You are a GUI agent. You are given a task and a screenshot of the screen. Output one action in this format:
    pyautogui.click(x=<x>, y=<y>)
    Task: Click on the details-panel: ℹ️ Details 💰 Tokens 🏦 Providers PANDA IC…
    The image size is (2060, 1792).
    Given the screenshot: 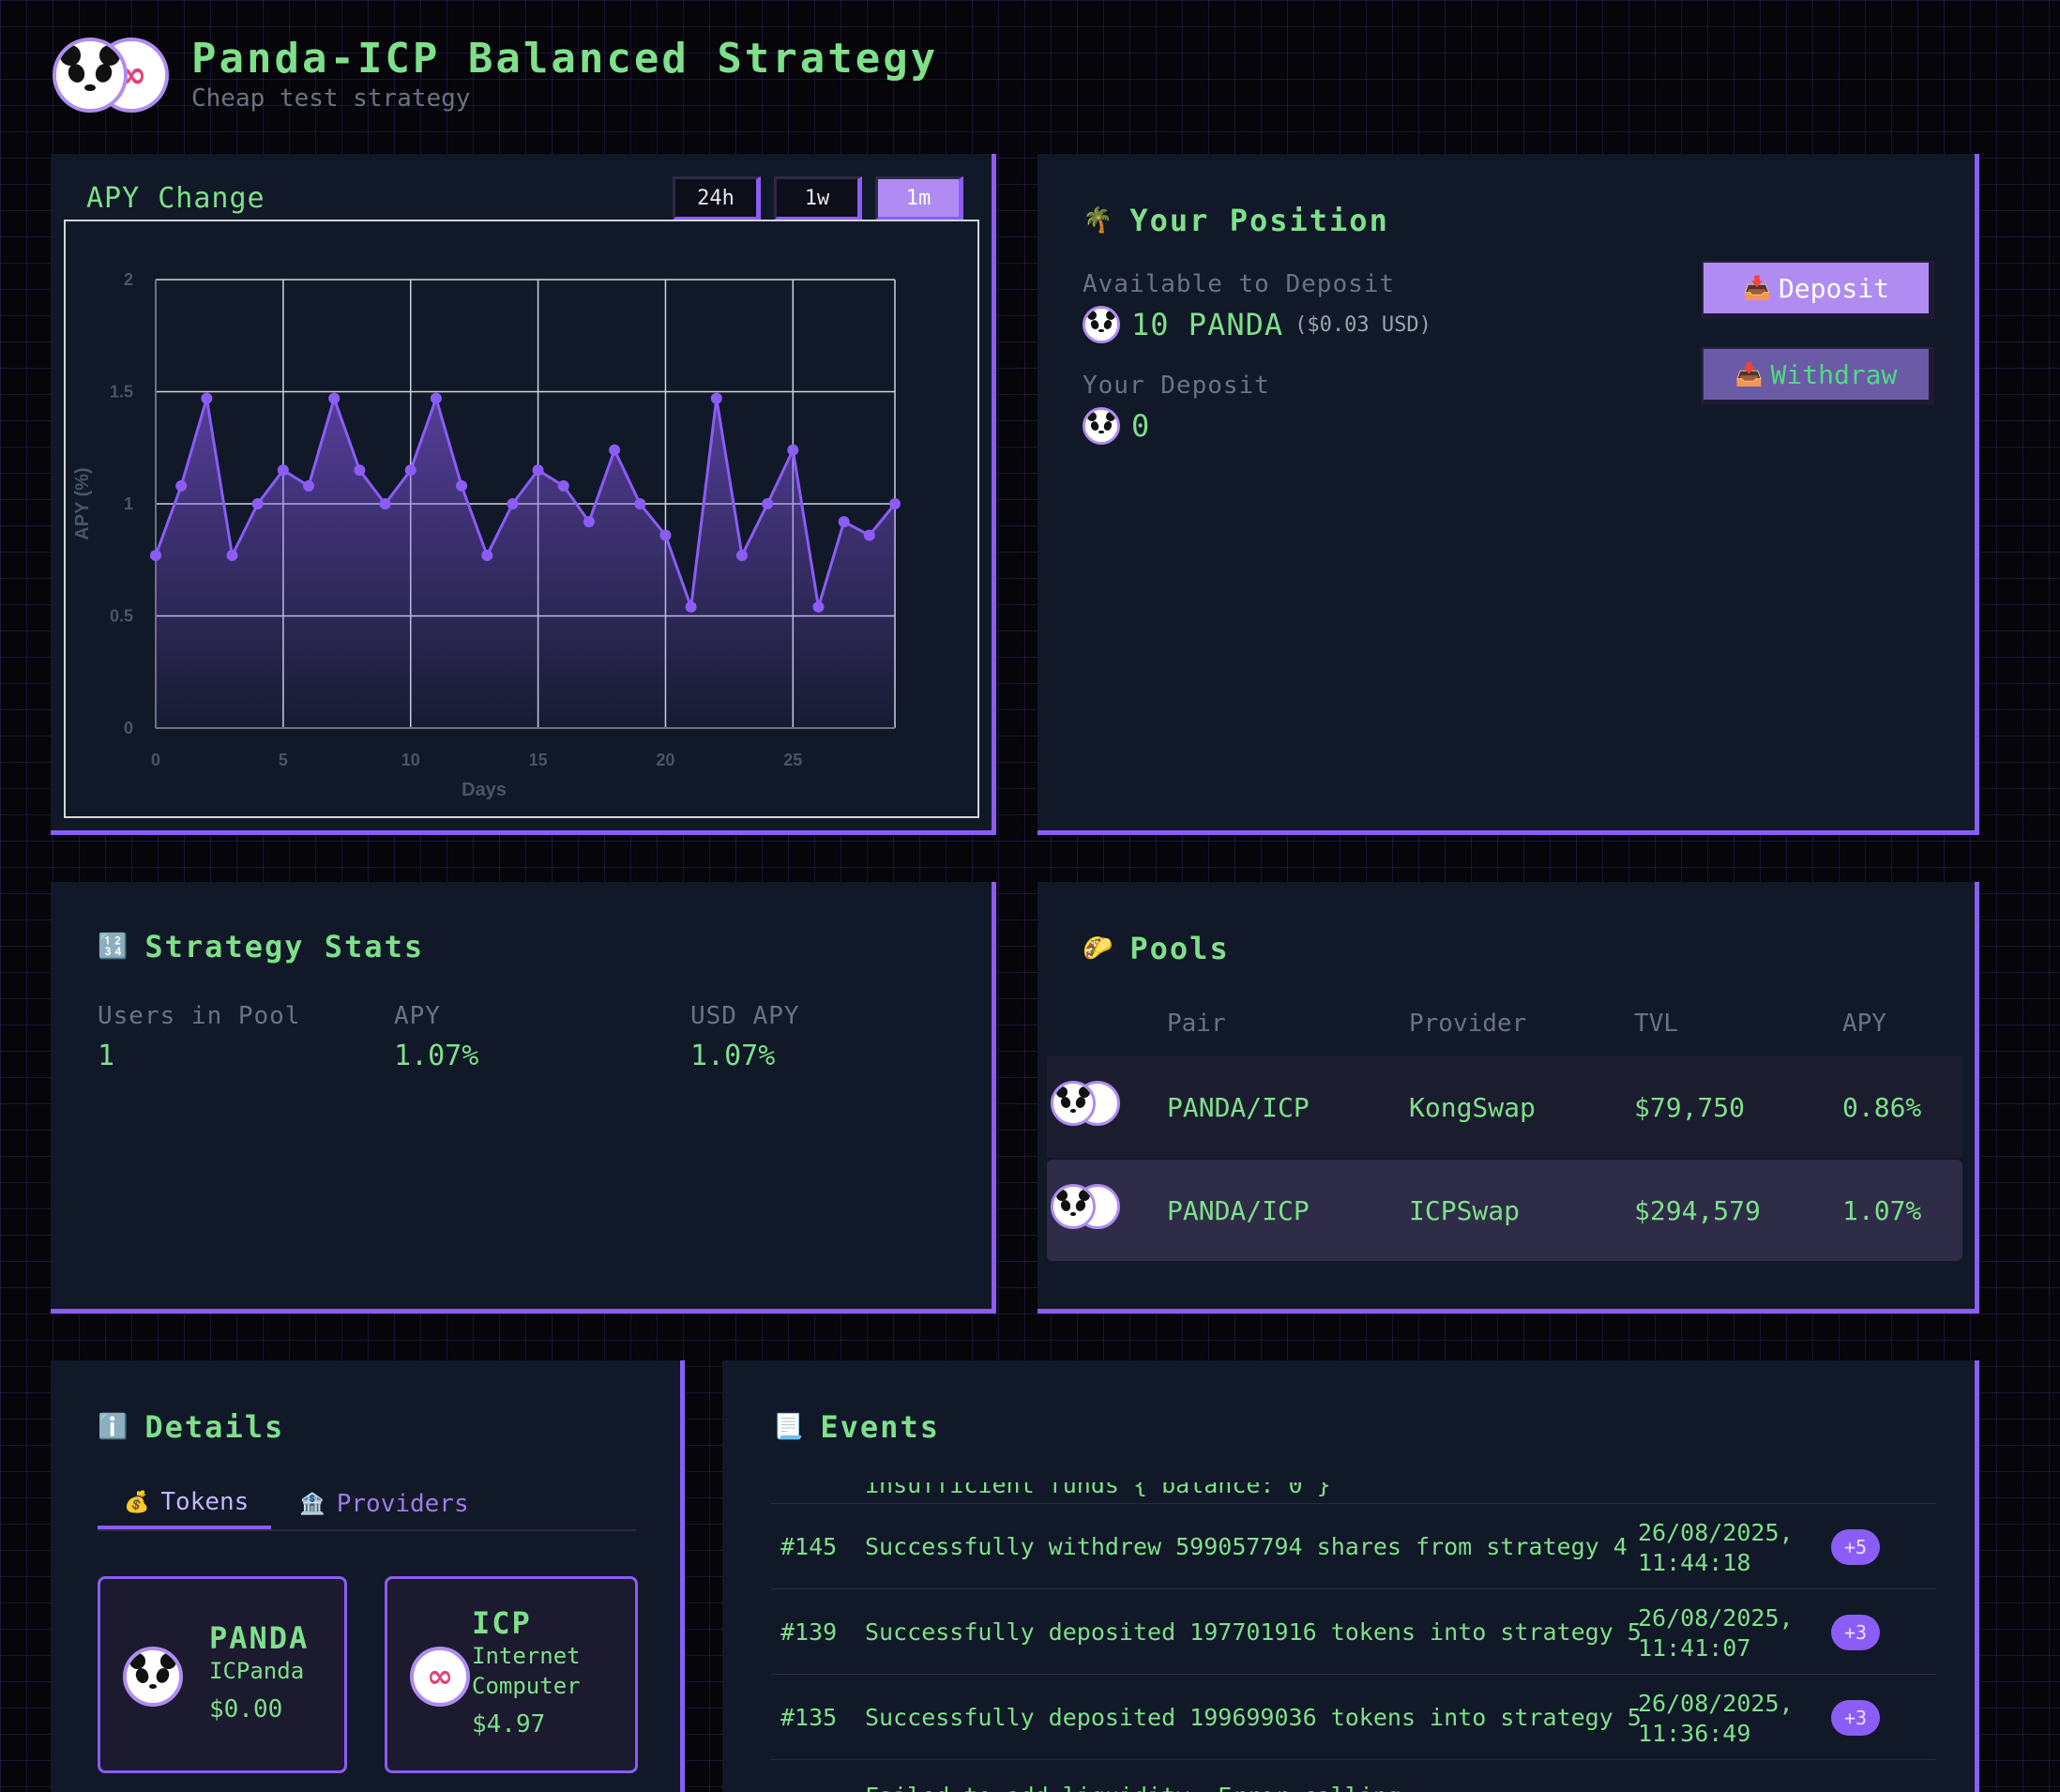 What is the action you would take?
    pyautogui.click(x=368, y=1576)
    